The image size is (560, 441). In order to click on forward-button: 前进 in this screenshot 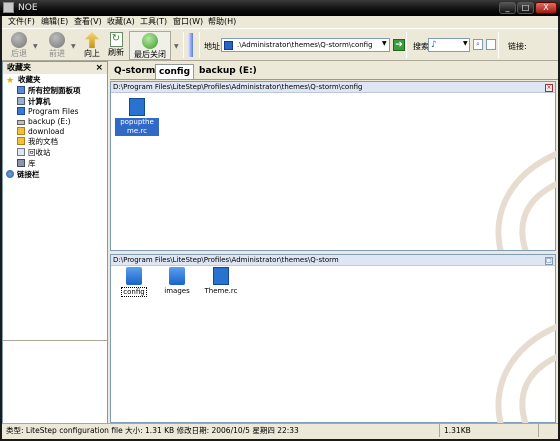, I will do `click(57, 46)`.